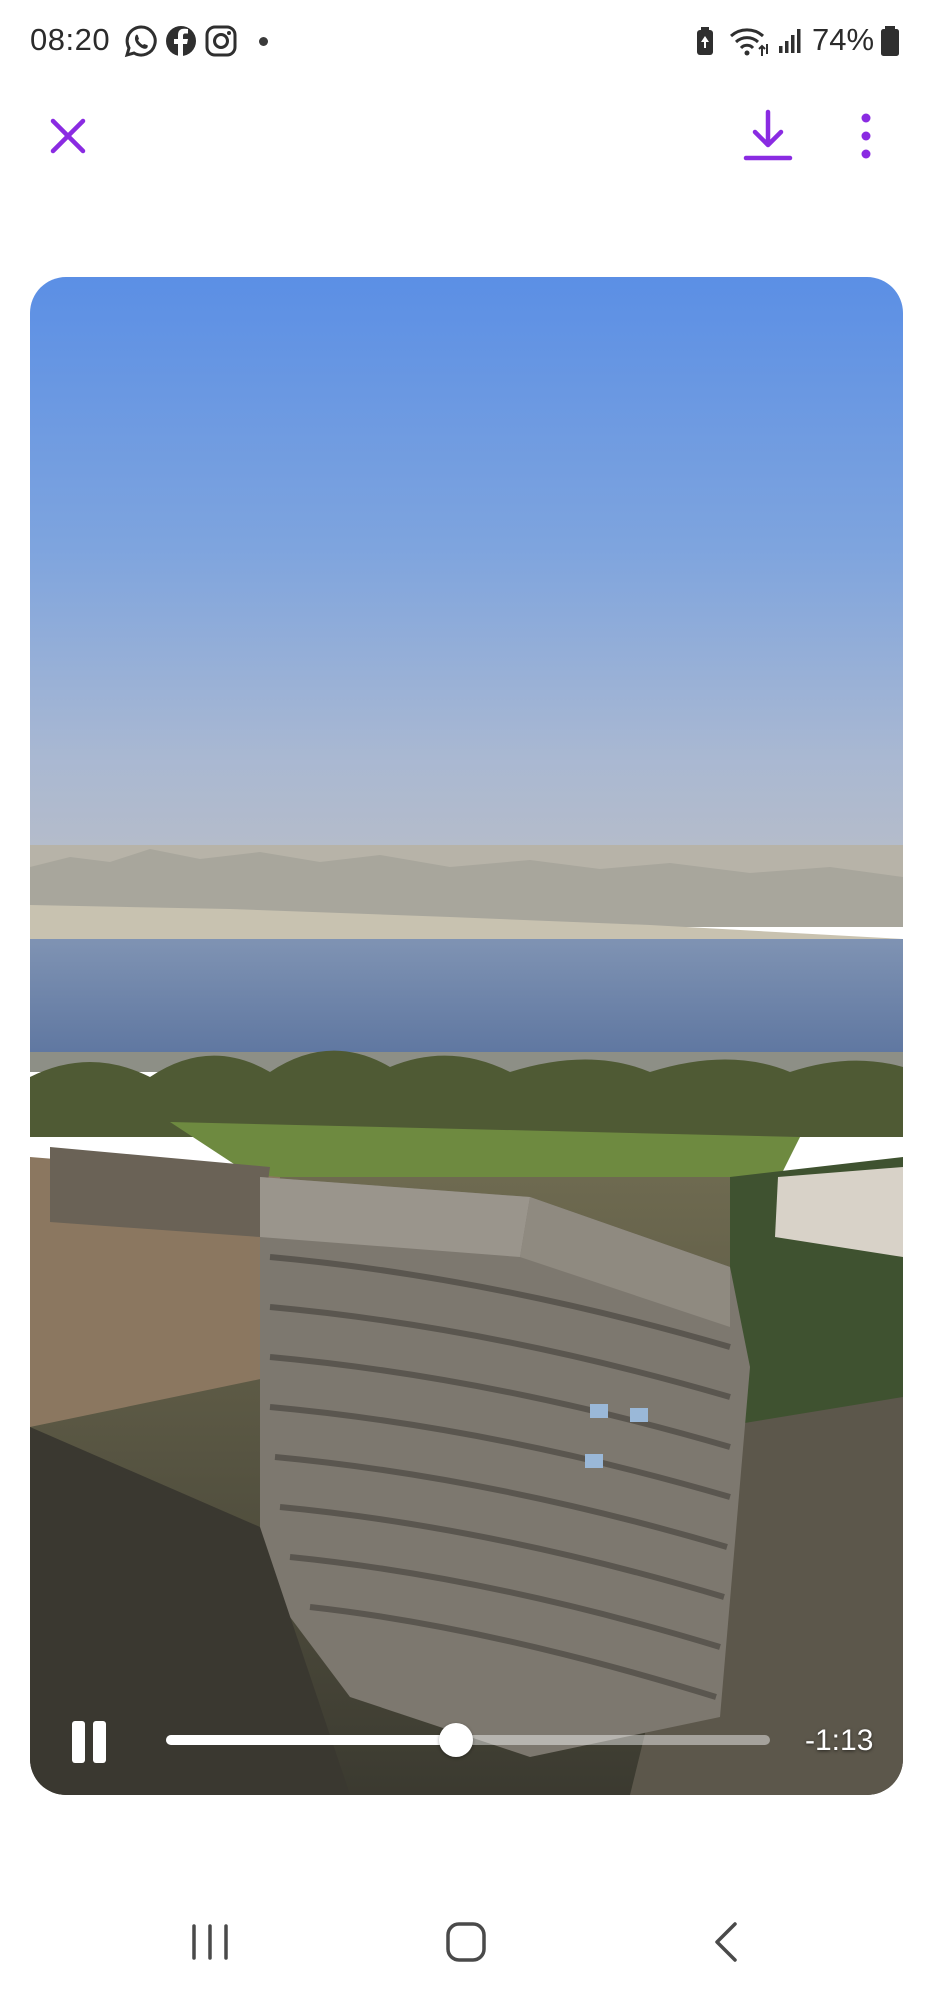  I want to click on battery-icon, so click(890, 41).